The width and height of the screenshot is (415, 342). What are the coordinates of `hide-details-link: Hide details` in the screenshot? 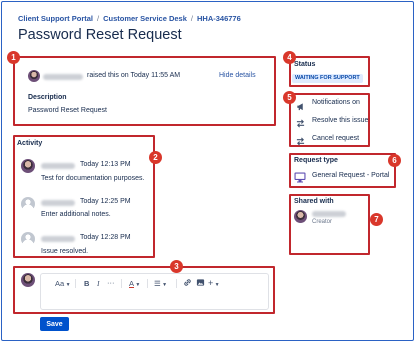 It's located at (237, 75).